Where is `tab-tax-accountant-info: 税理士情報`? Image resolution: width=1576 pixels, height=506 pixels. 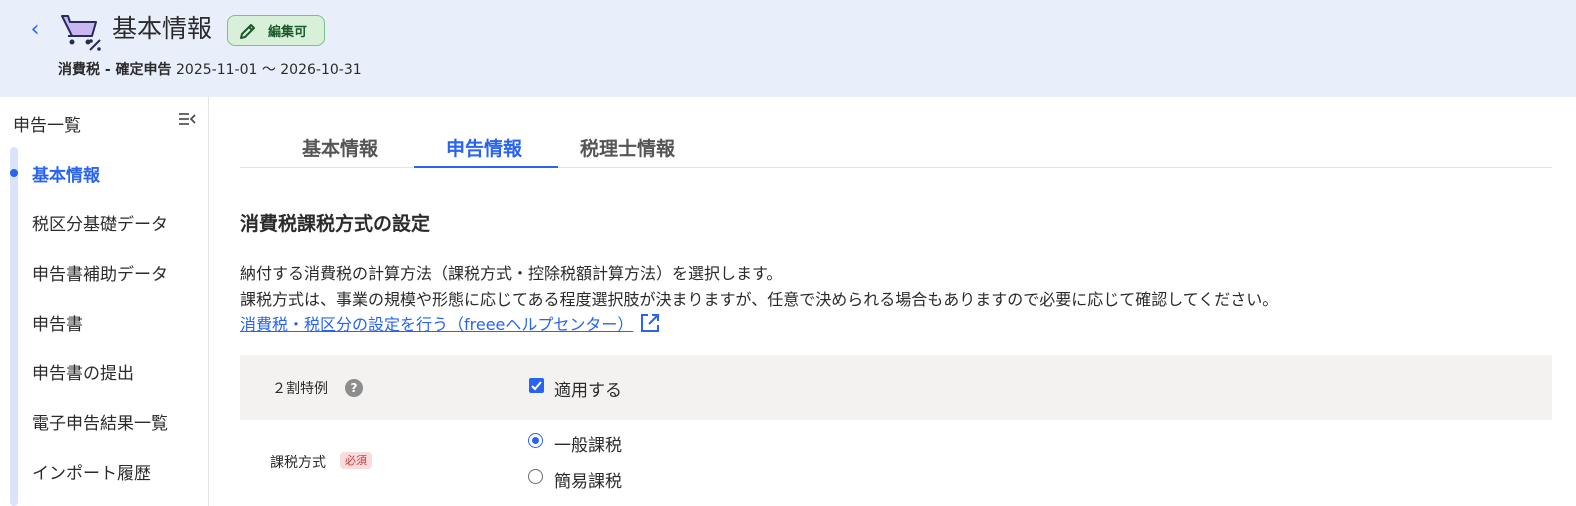
tab-tax-accountant-info: 税理士情報 is located at coordinates (627, 147).